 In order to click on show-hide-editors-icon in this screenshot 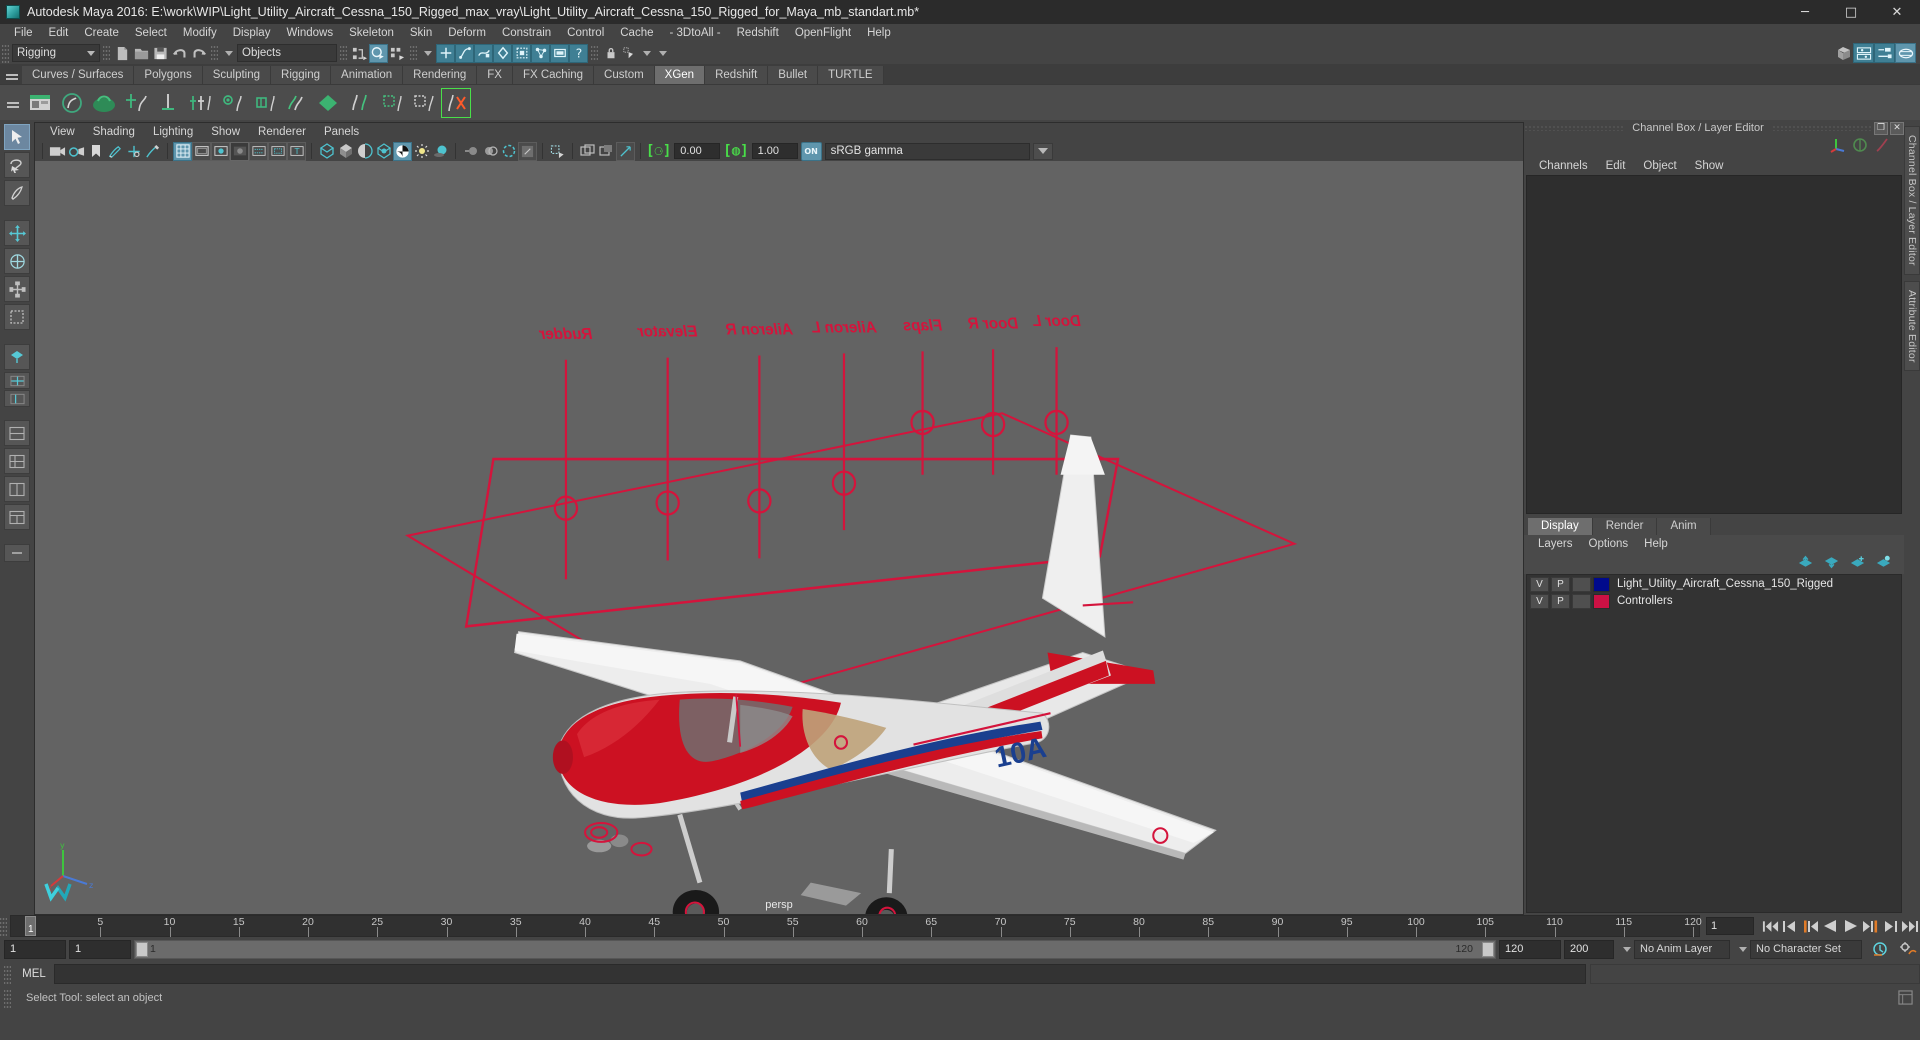, I will do `click(1843, 53)`.